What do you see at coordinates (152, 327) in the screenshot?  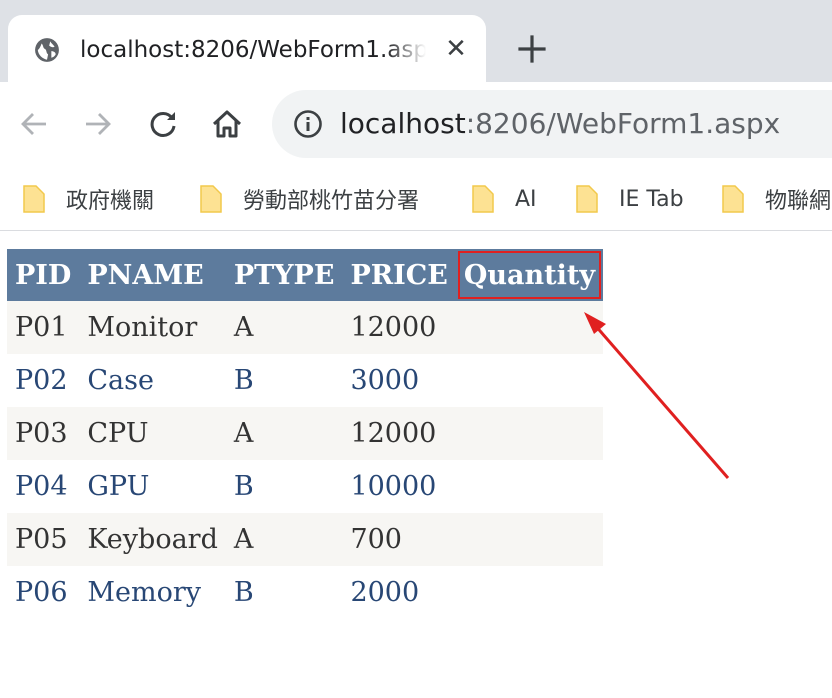 I see `cell-pname: Monitor` at bounding box center [152, 327].